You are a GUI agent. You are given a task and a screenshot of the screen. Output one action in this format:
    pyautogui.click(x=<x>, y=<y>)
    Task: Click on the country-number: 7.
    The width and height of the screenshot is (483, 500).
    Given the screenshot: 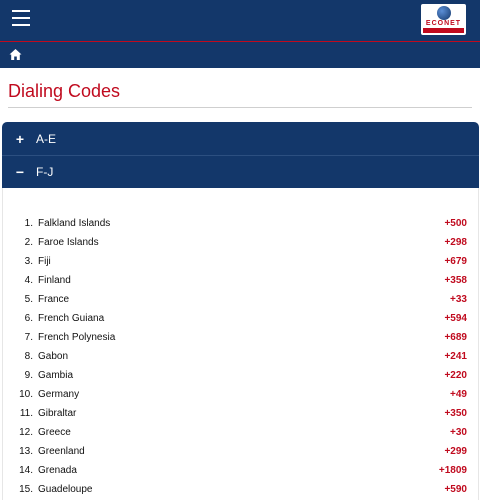 What is the action you would take?
    pyautogui.click(x=28, y=337)
    